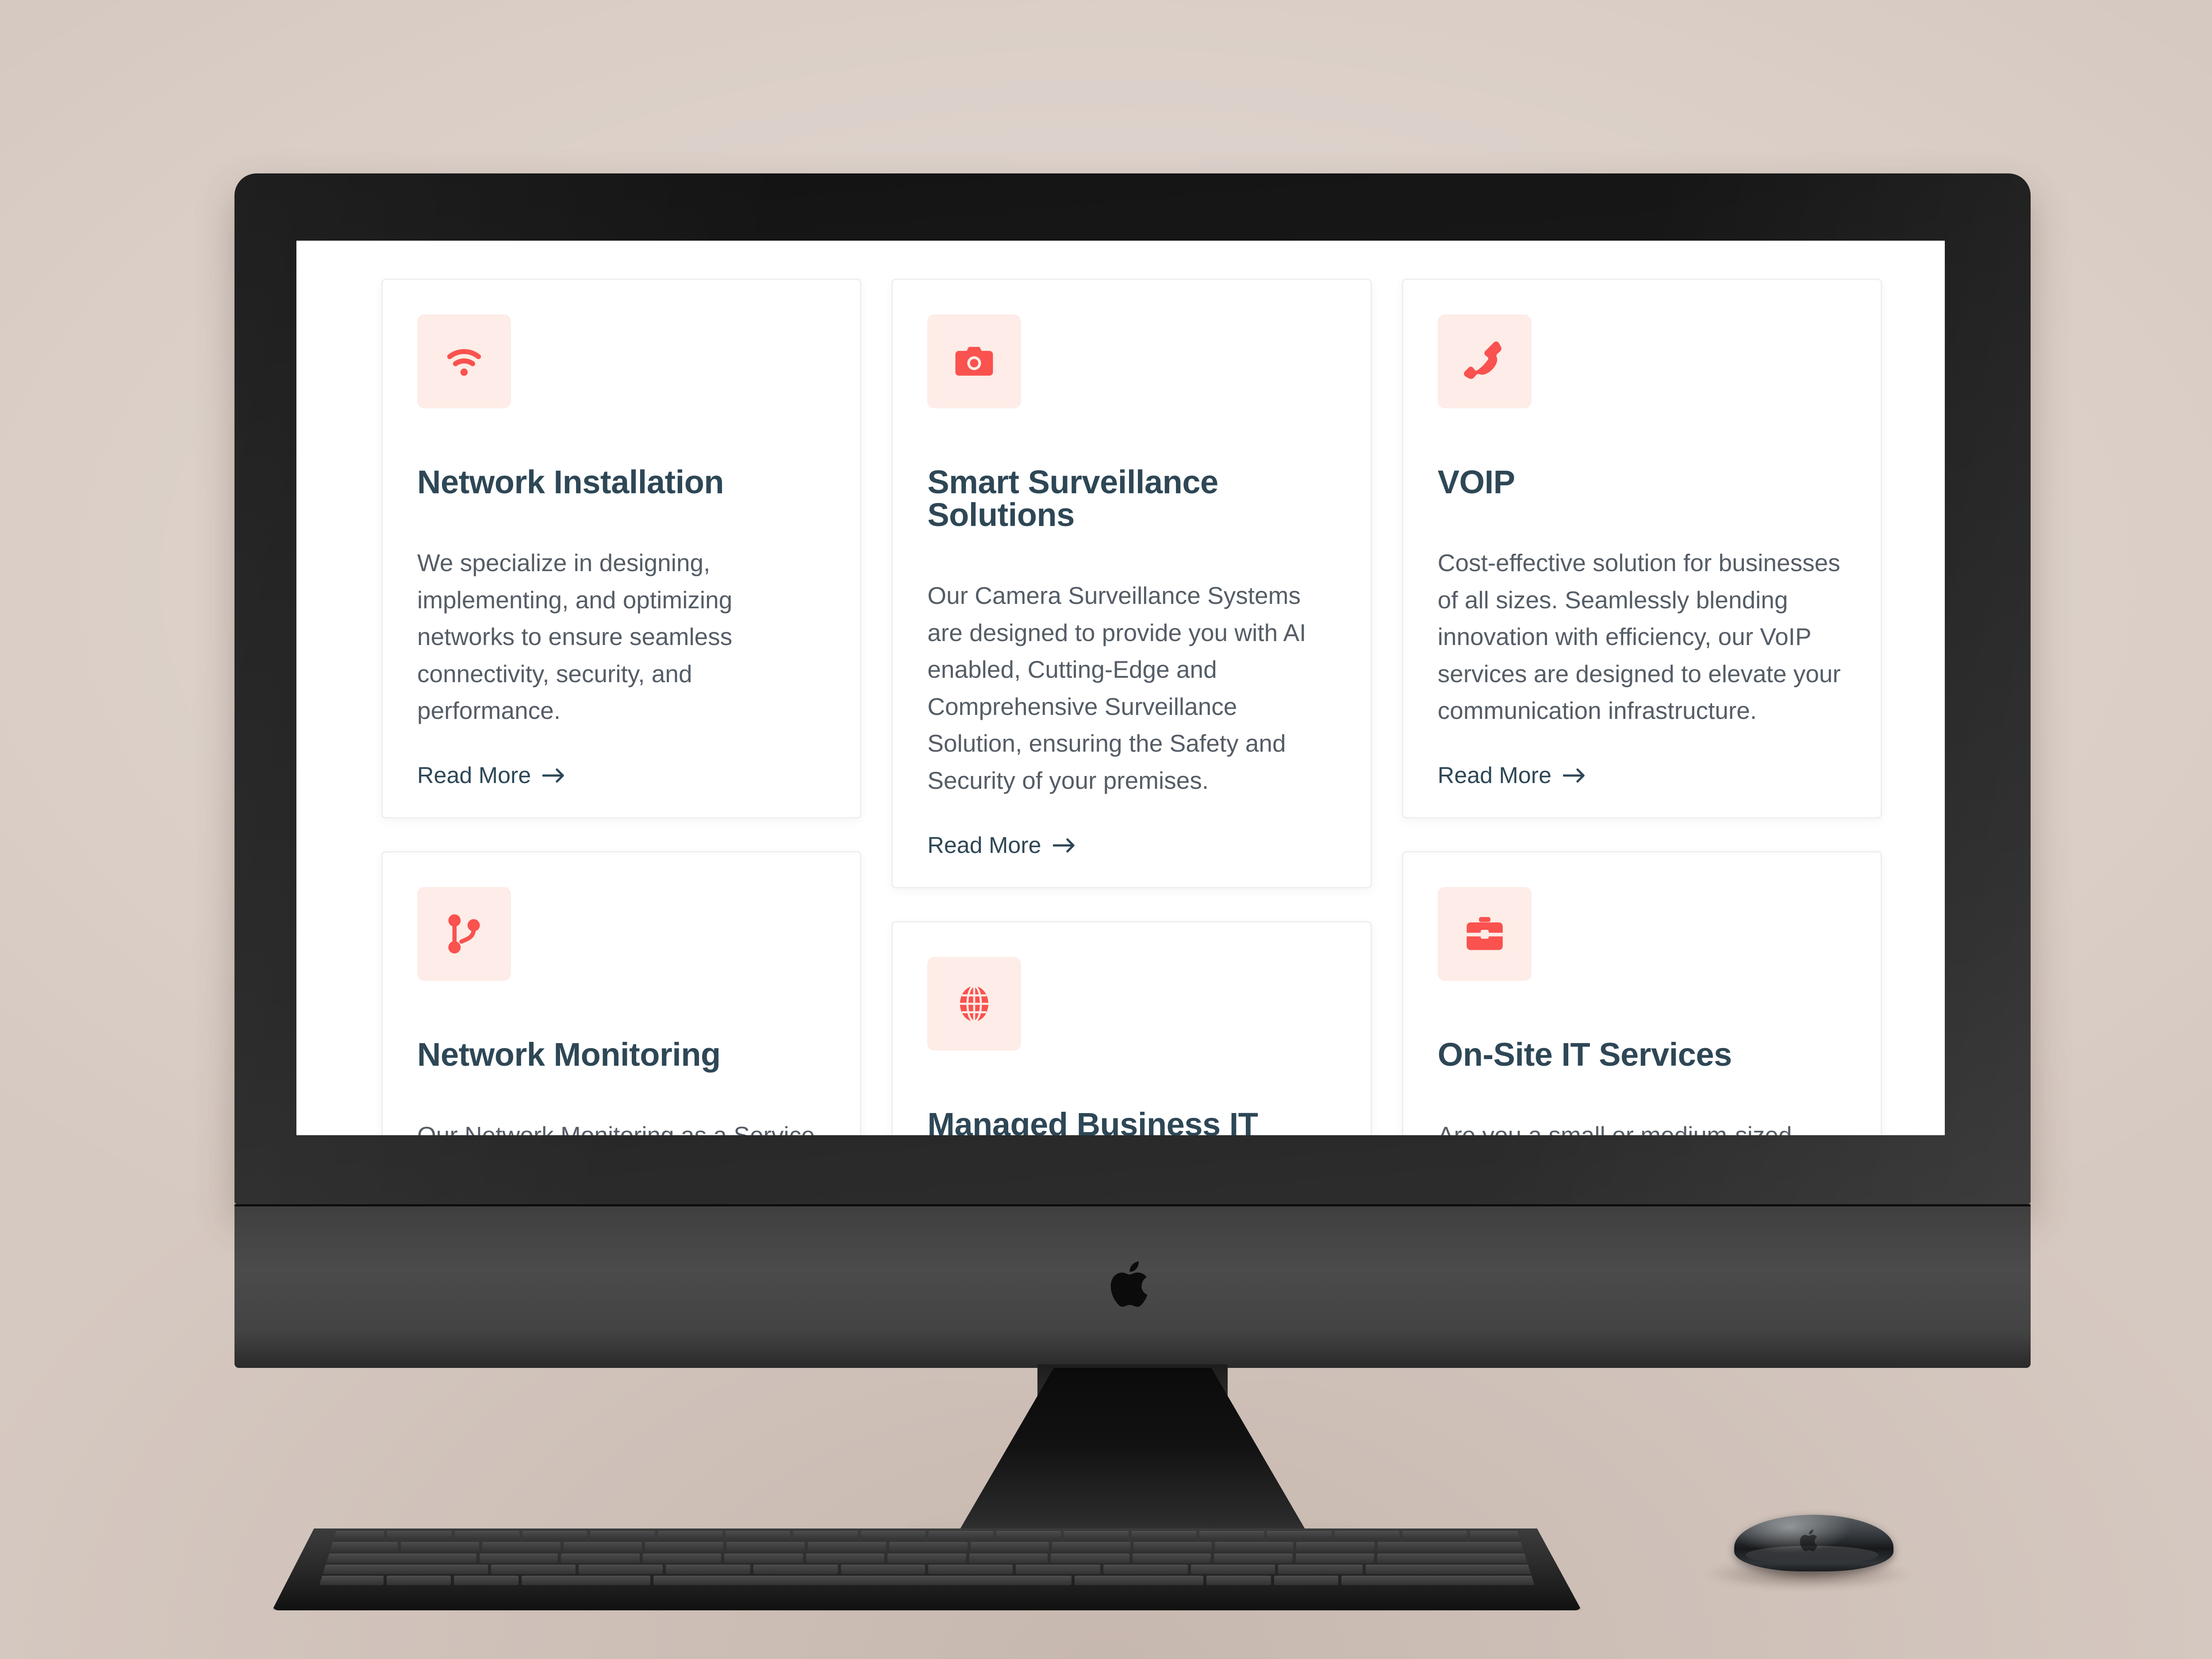  What do you see at coordinates (974, 1004) in the screenshot?
I see `globe-icon` at bounding box center [974, 1004].